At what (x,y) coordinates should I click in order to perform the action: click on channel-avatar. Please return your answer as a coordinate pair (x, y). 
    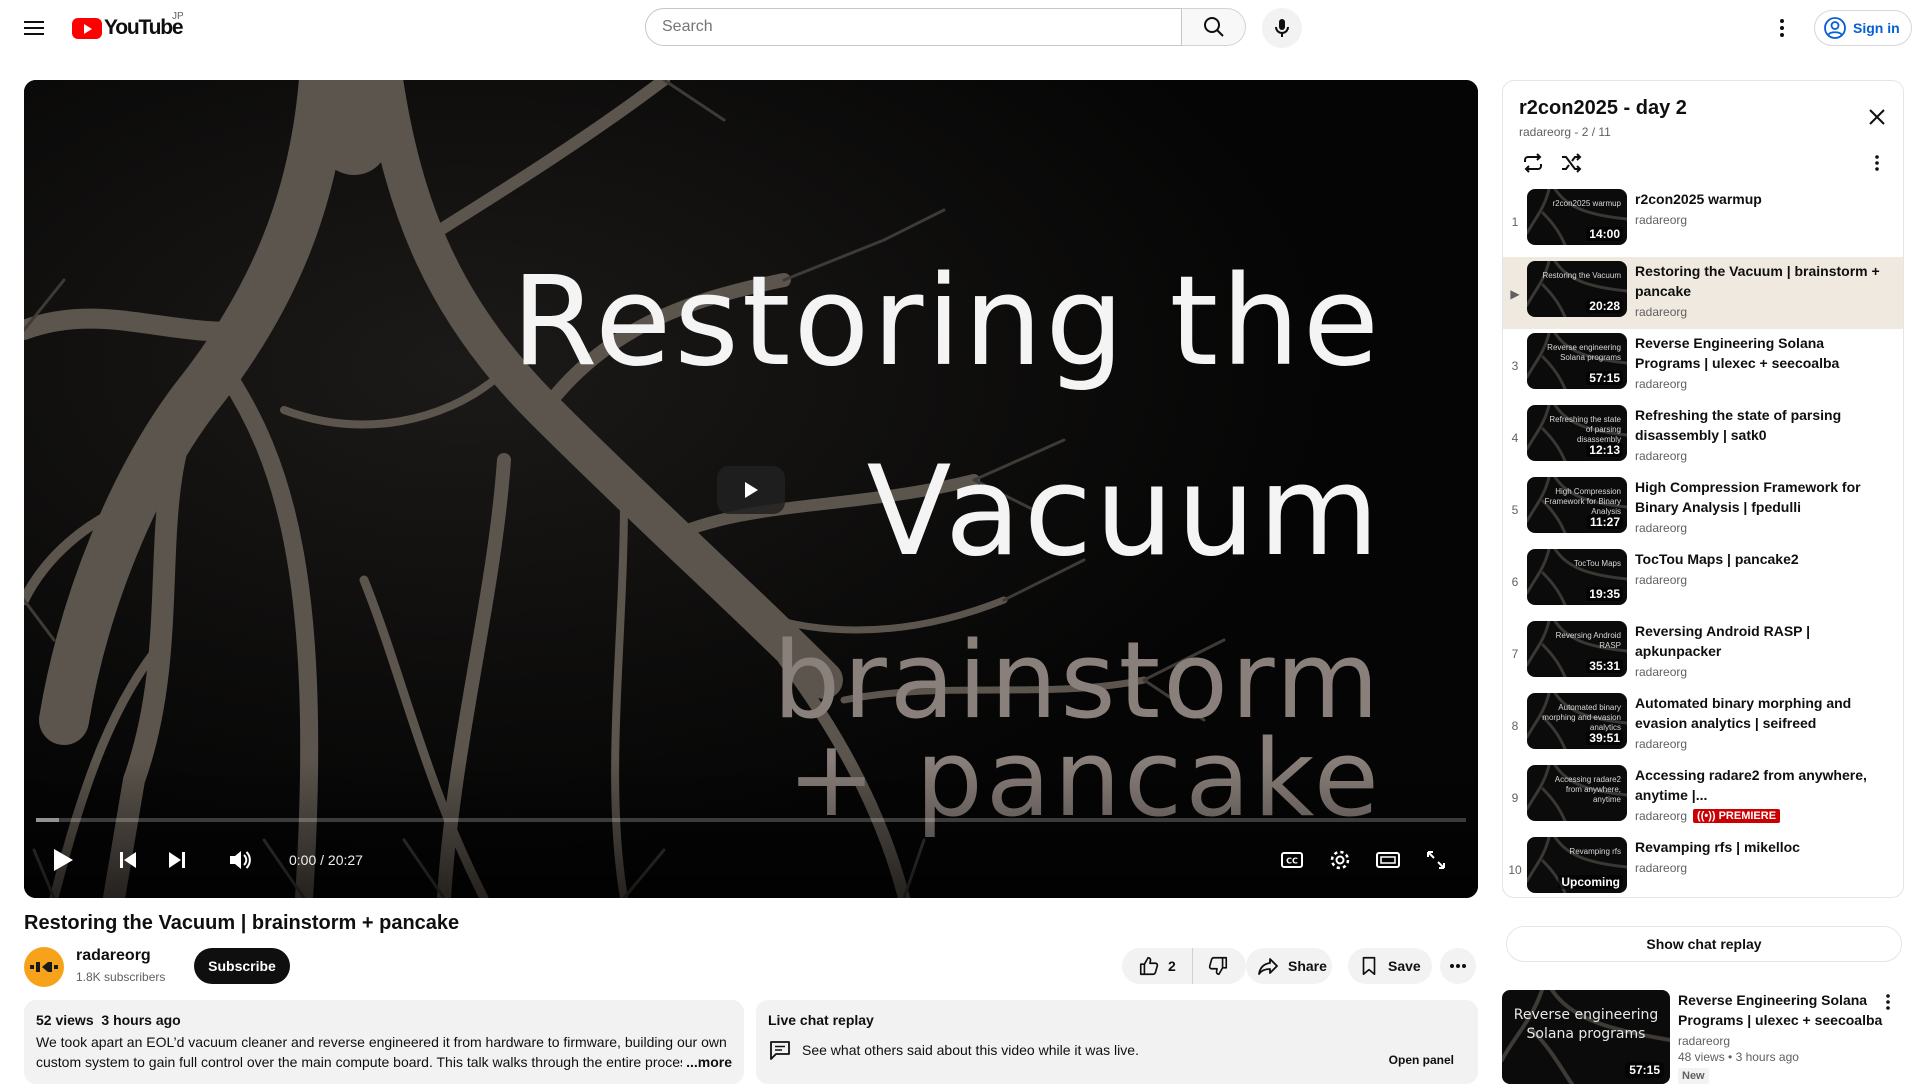
    Looking at the image, I should click on (44, 967).